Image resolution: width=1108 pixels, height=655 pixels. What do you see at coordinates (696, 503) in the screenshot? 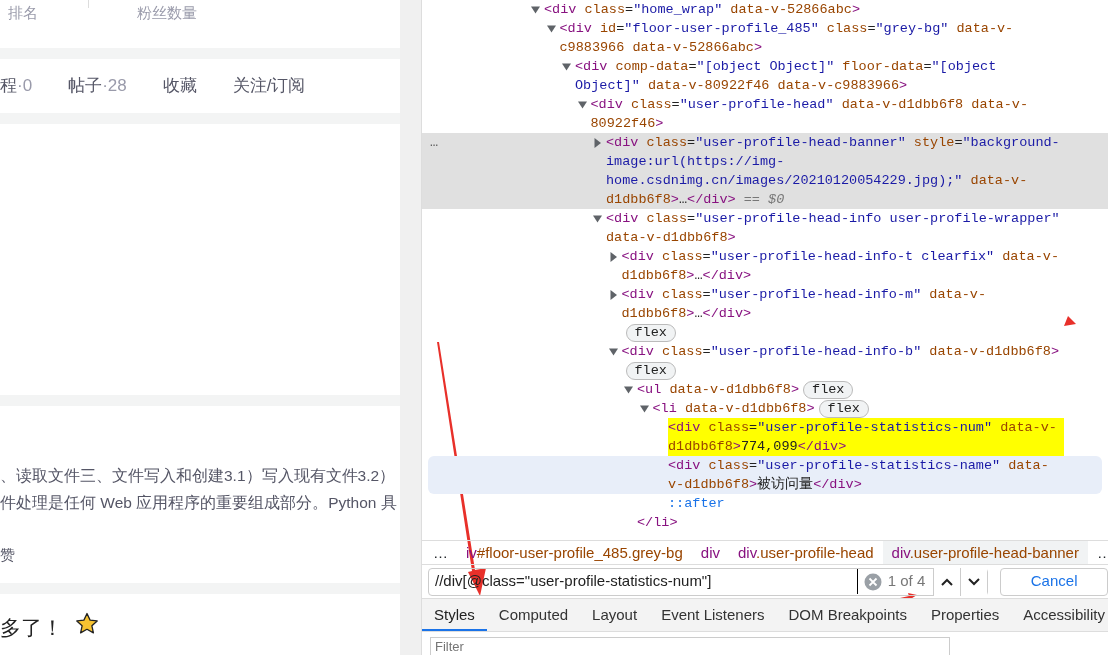
I see `pseudo-element: ::after` at bounding box center [696, 503].